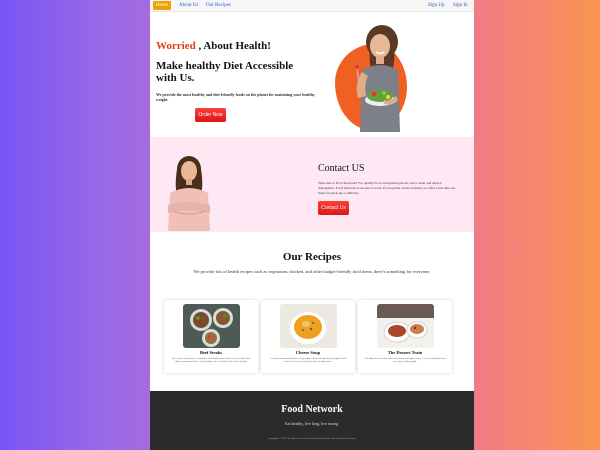  Describe the element at coordinates (312, 423) in the screenshot. I see `footer-tagline: Eat healthy, live long, live strong.` at that location.